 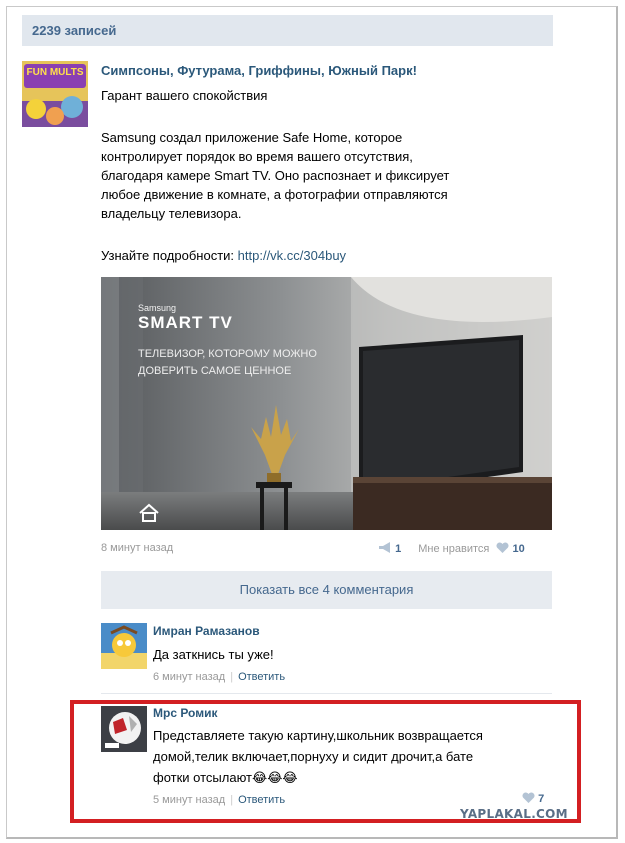 What do you see at coordinates (185, 322) in the screenshot?
I see `image-logo: SMART TV` at bounding box center [185, 322].